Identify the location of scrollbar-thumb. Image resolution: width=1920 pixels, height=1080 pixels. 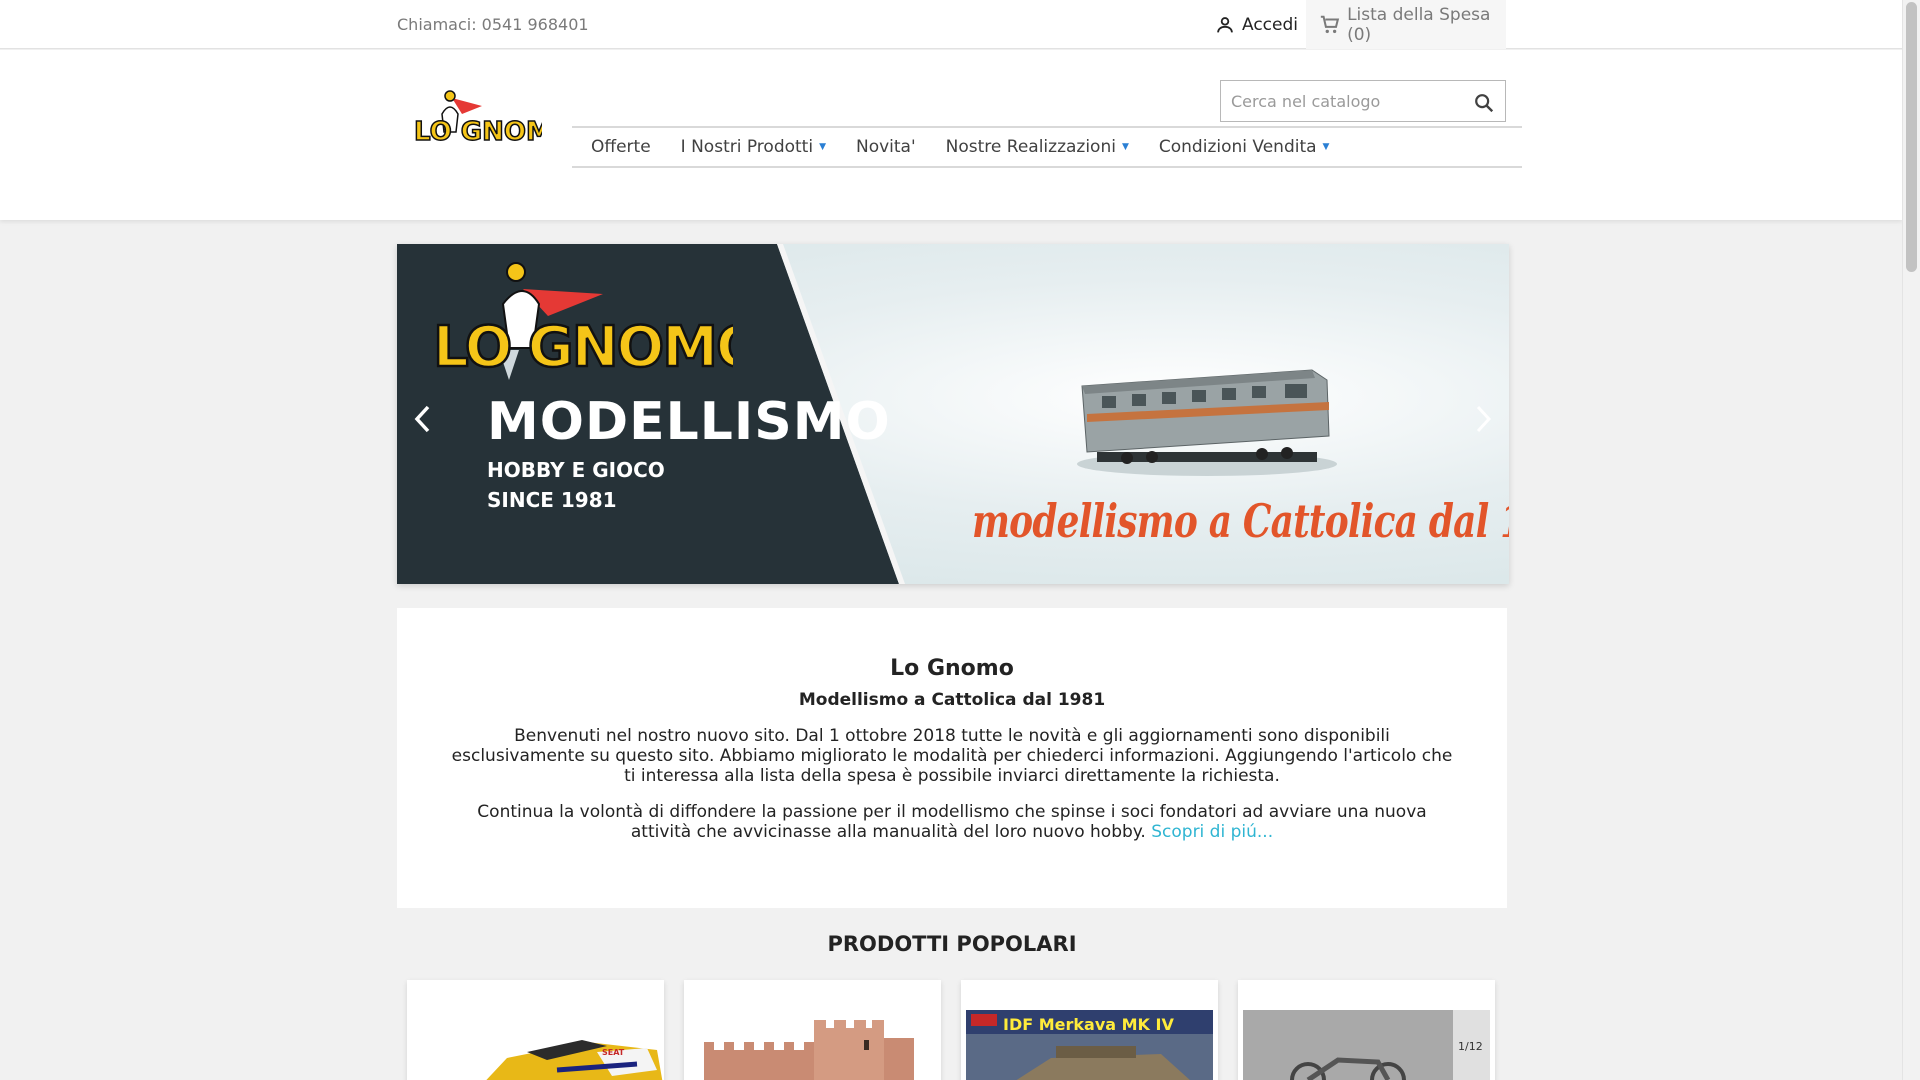
(1911, 137).